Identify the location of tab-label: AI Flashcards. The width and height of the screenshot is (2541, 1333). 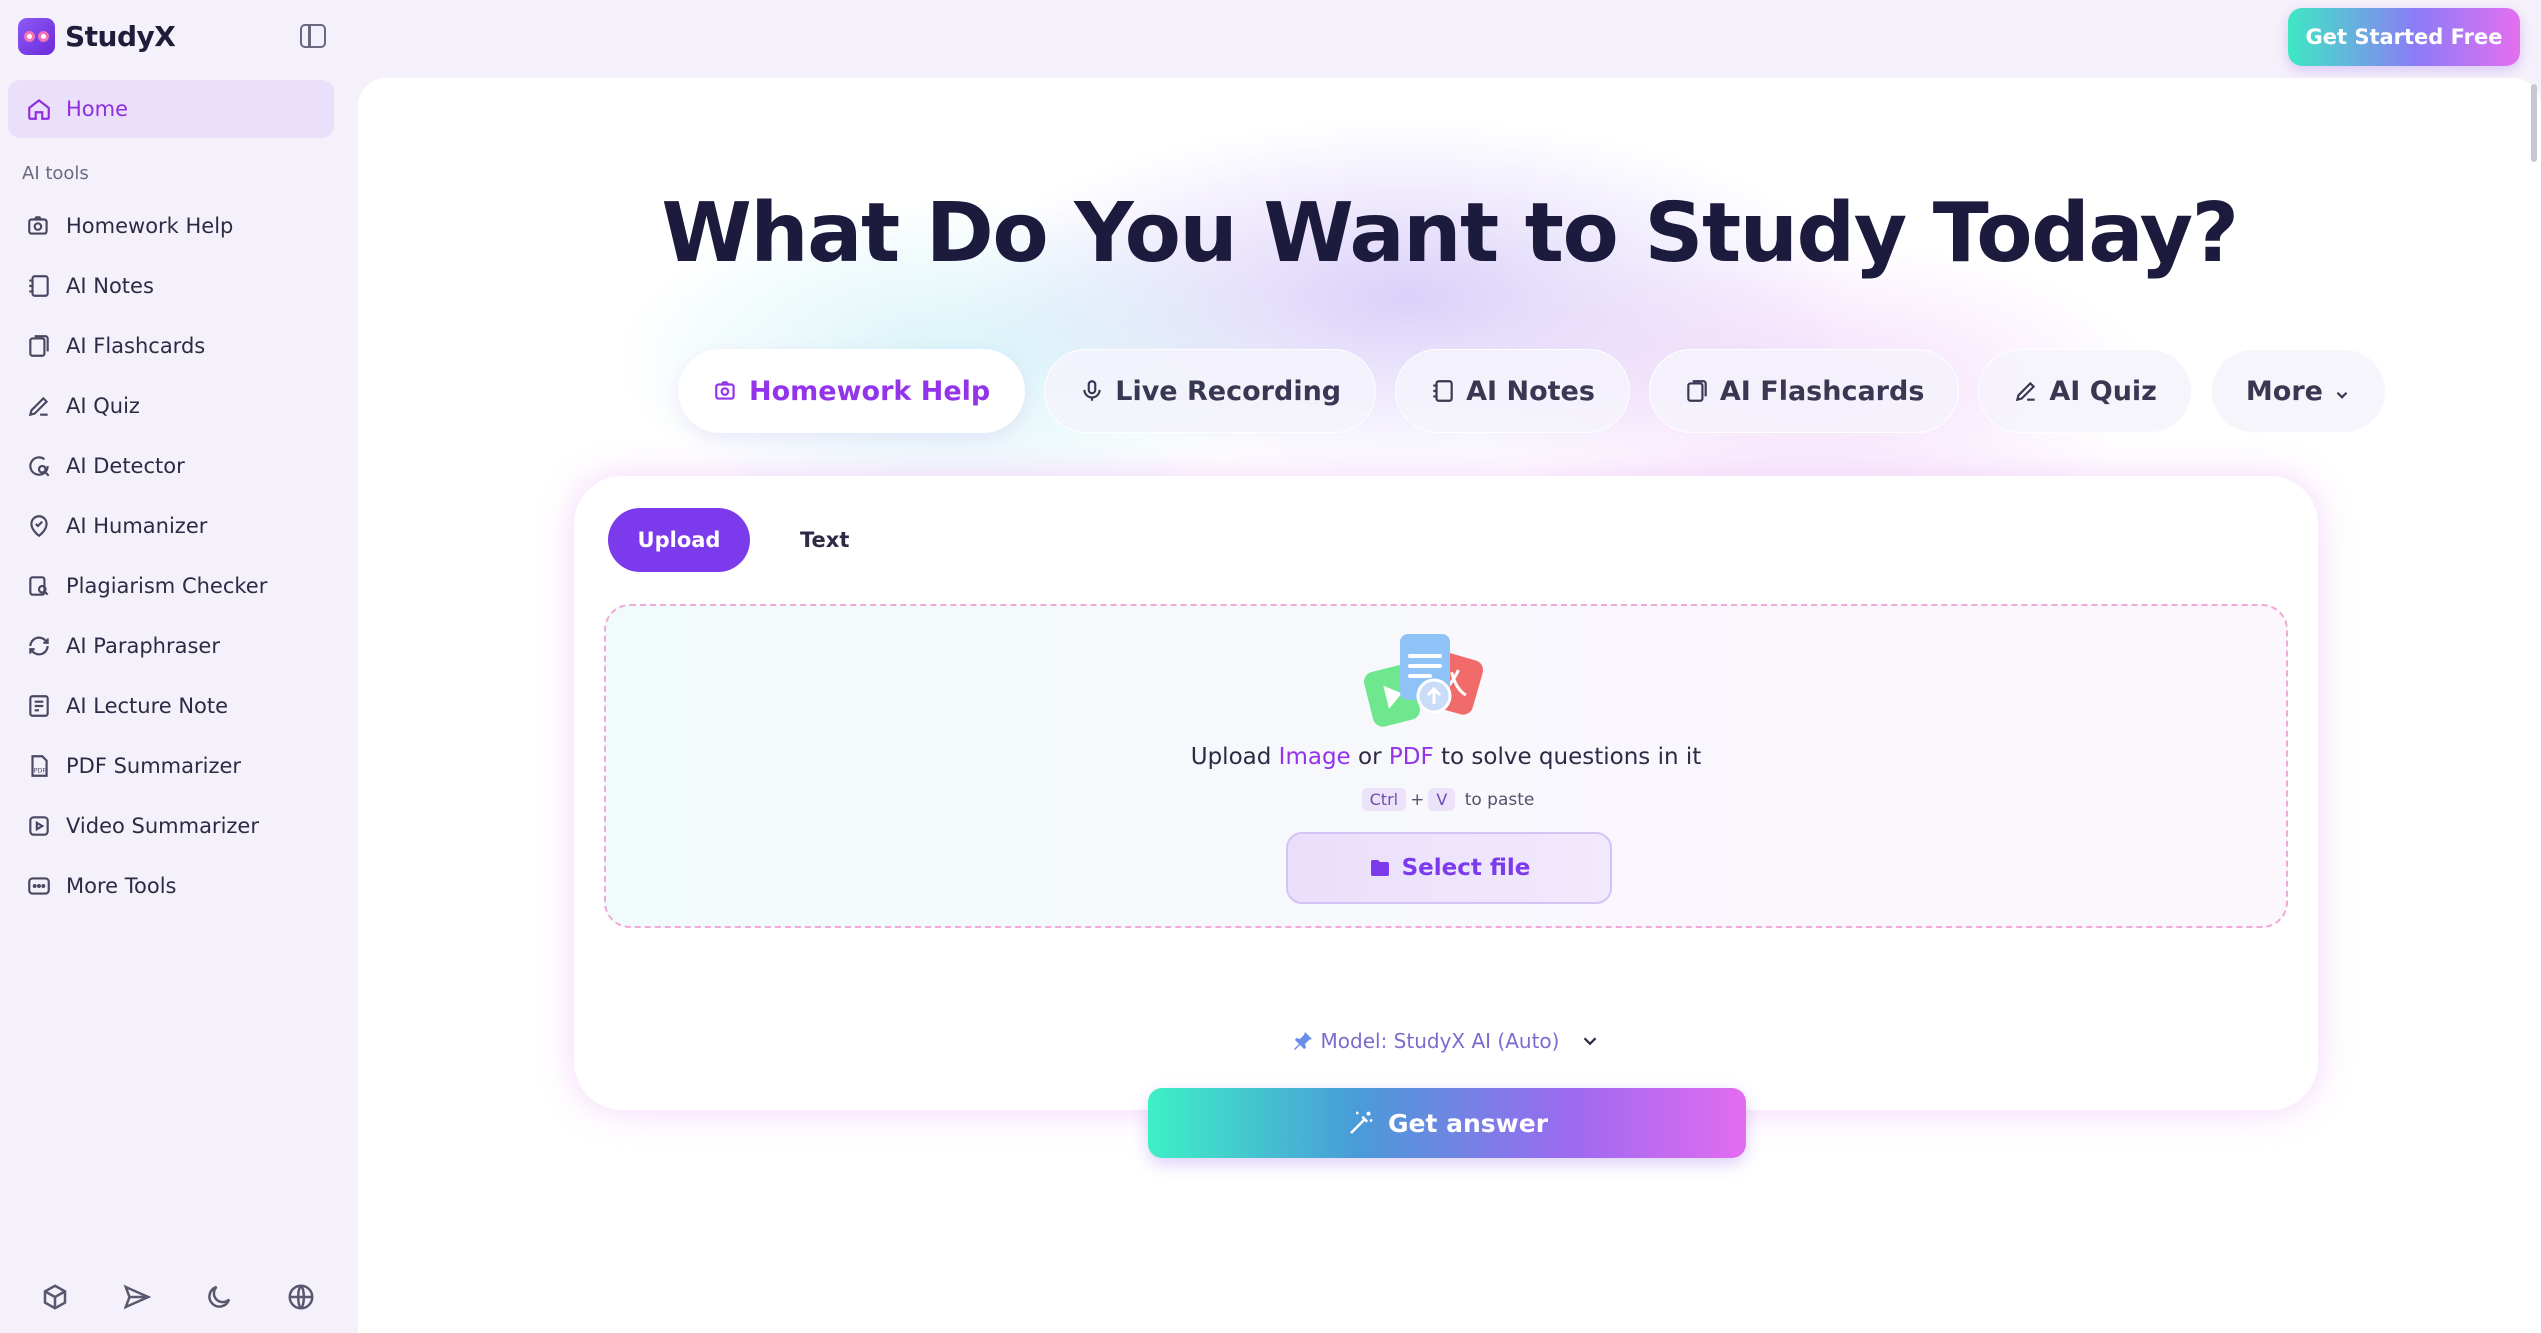
(1822, 391).